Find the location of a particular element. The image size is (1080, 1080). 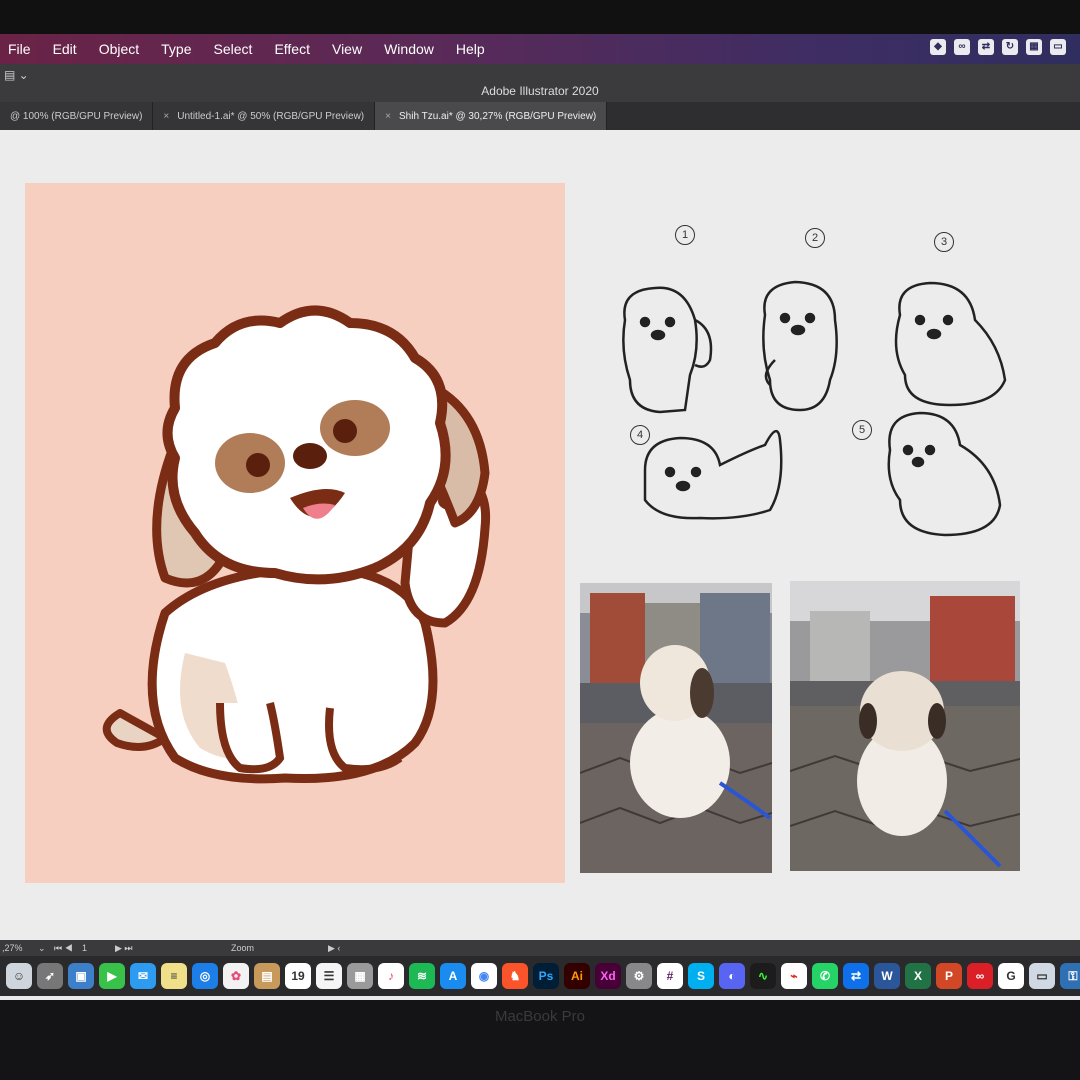

calendar-day: 19 is located at coordinates (298, 976).